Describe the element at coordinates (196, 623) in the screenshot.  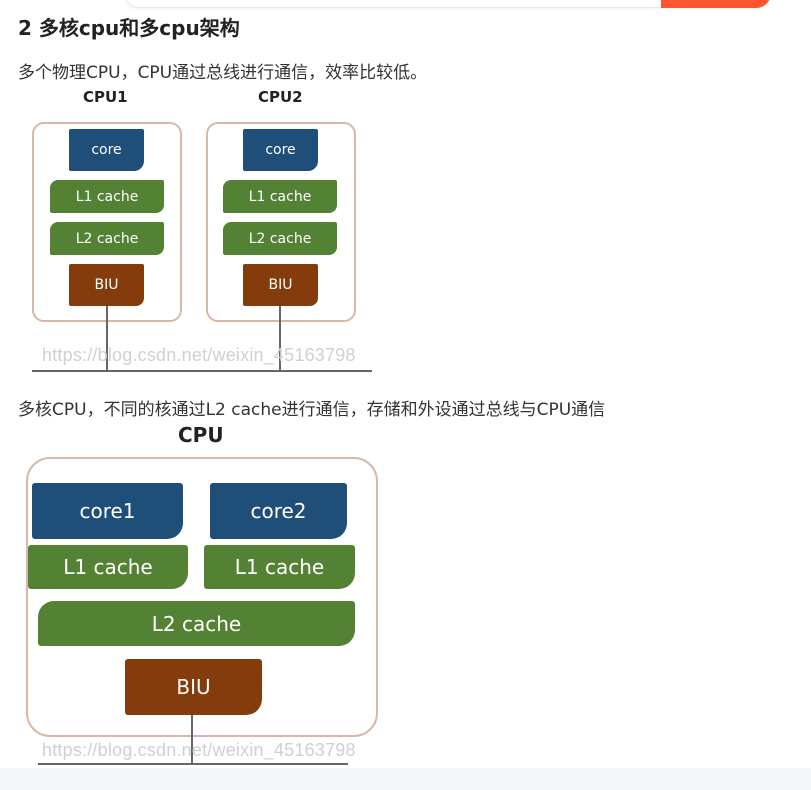
I see `l2-cache-block: L2 cache` at that location.